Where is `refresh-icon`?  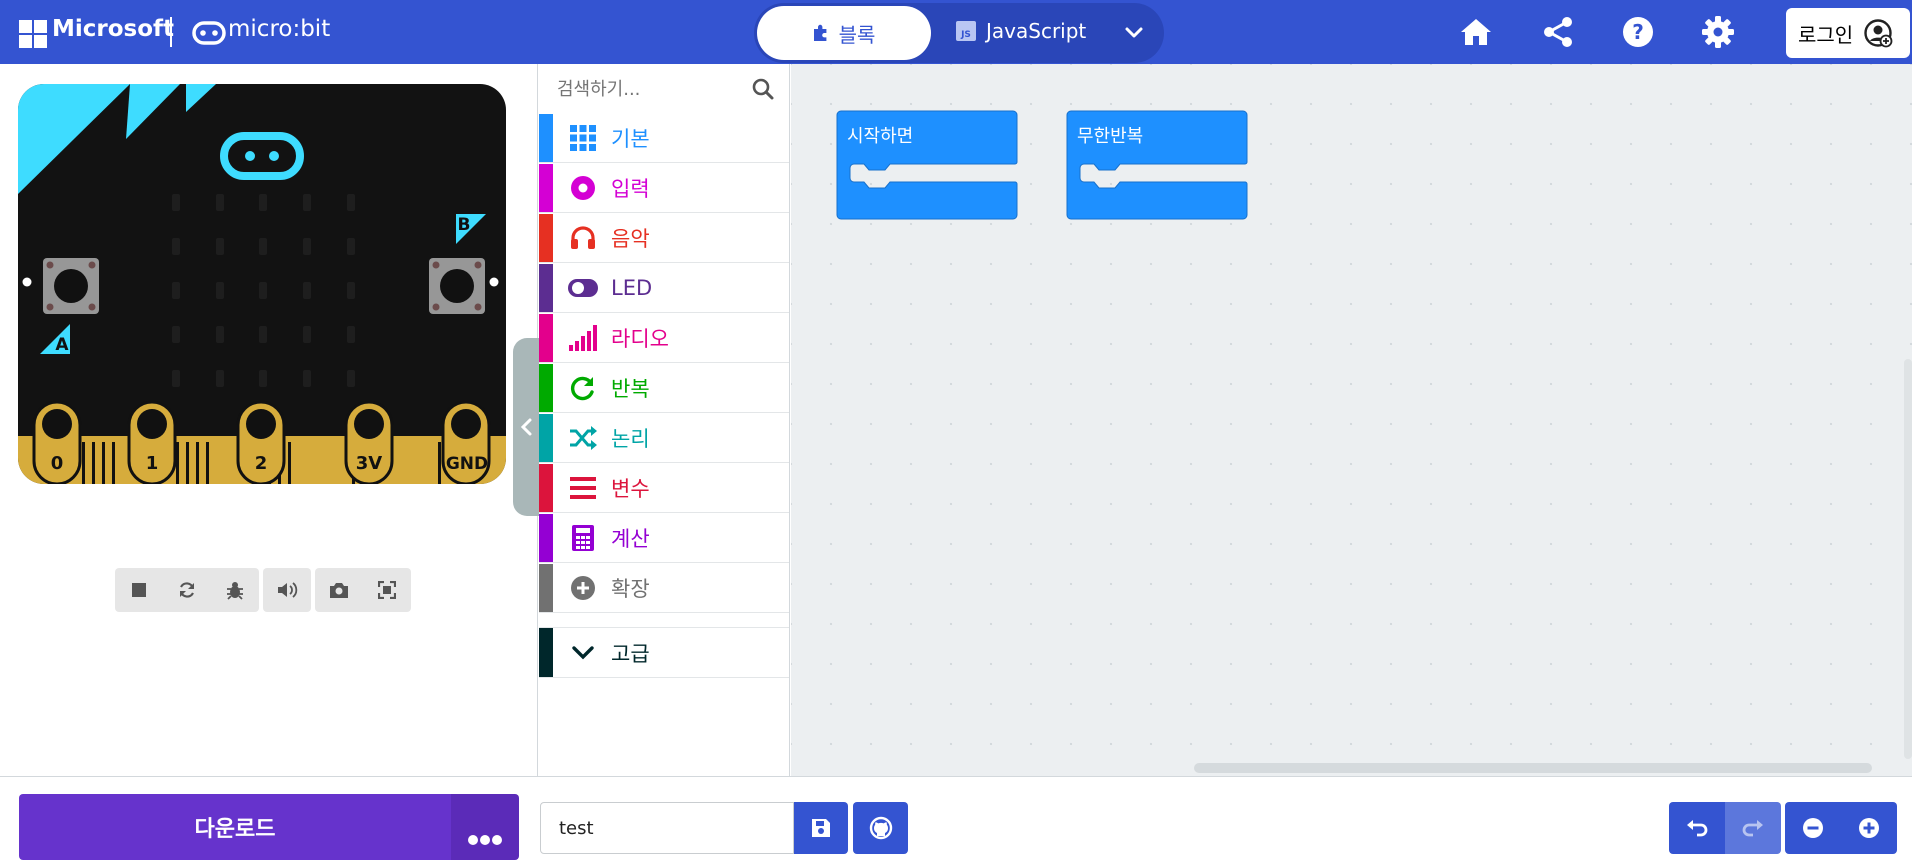
refresh-icon is located at coordinates (187, 590).